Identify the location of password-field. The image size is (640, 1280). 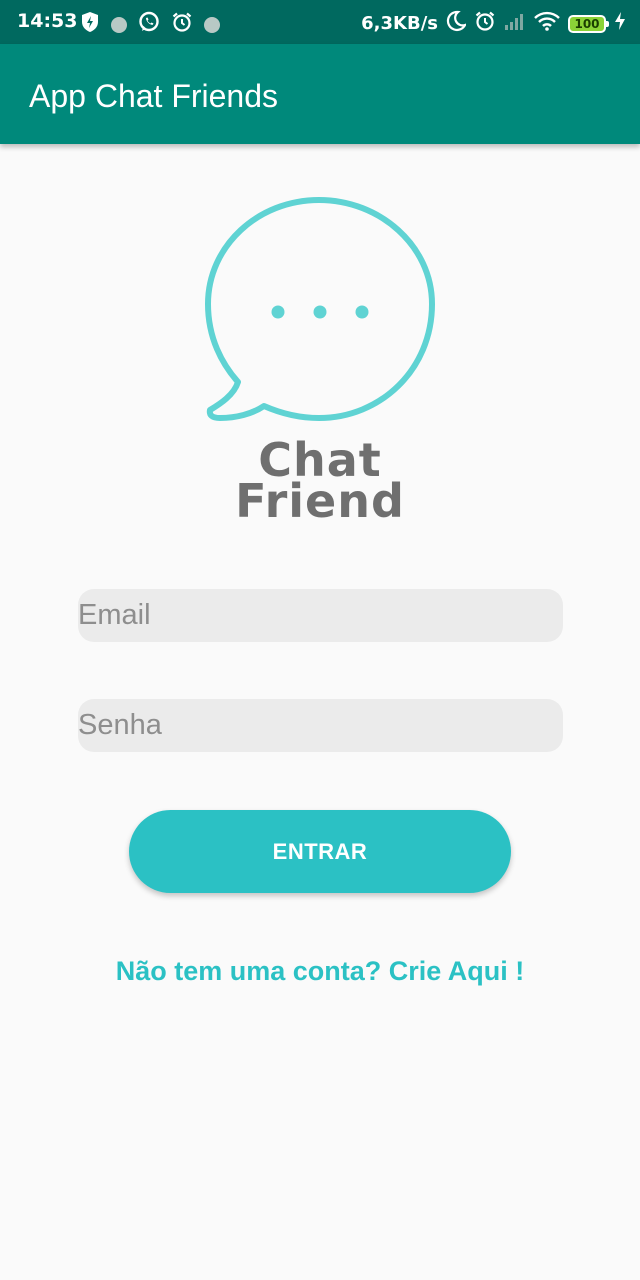
(320, 725).